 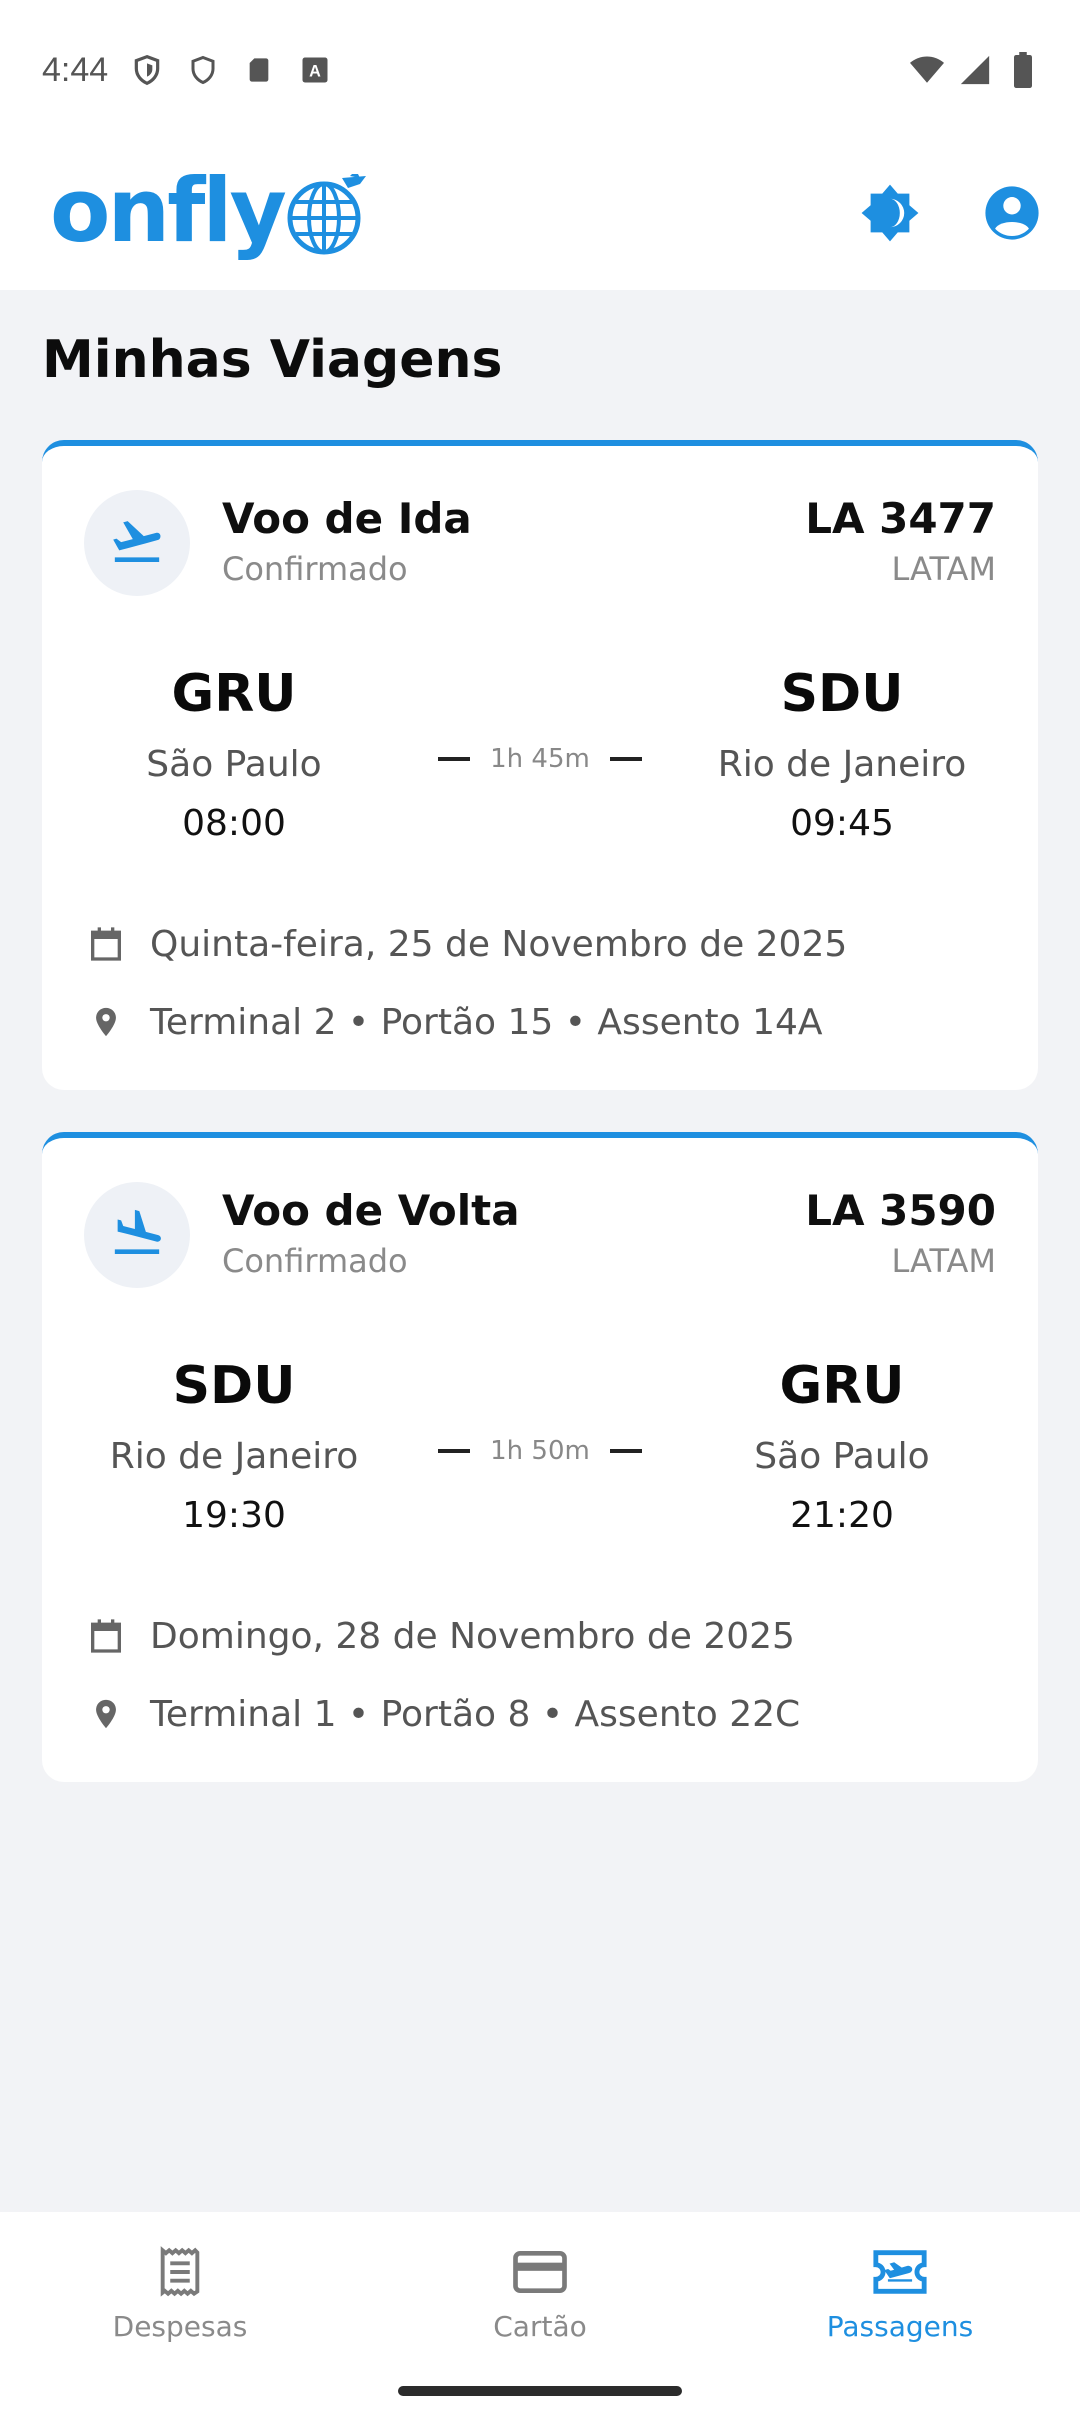 I want to click on flight-location: Terminal 1 • Portão 8 • Assento 22C, so click(x=475, y=1714).